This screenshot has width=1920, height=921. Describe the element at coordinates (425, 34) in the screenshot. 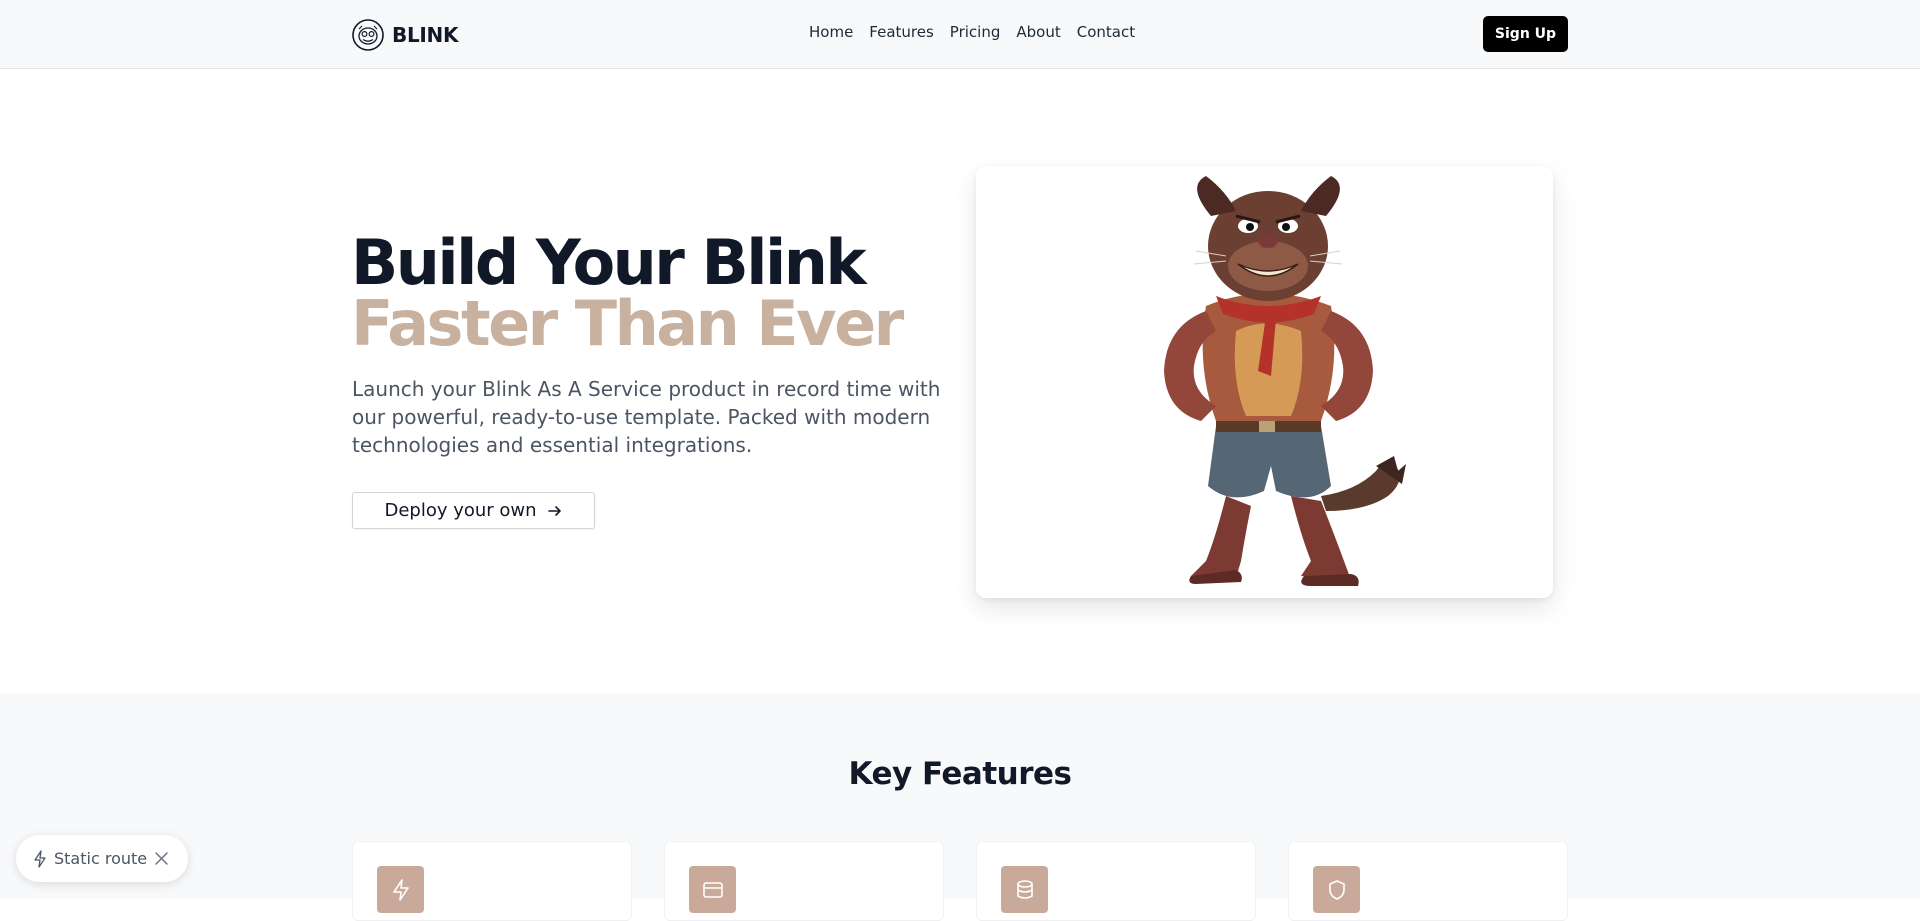

I see `brand-name: BLINK` at that location.